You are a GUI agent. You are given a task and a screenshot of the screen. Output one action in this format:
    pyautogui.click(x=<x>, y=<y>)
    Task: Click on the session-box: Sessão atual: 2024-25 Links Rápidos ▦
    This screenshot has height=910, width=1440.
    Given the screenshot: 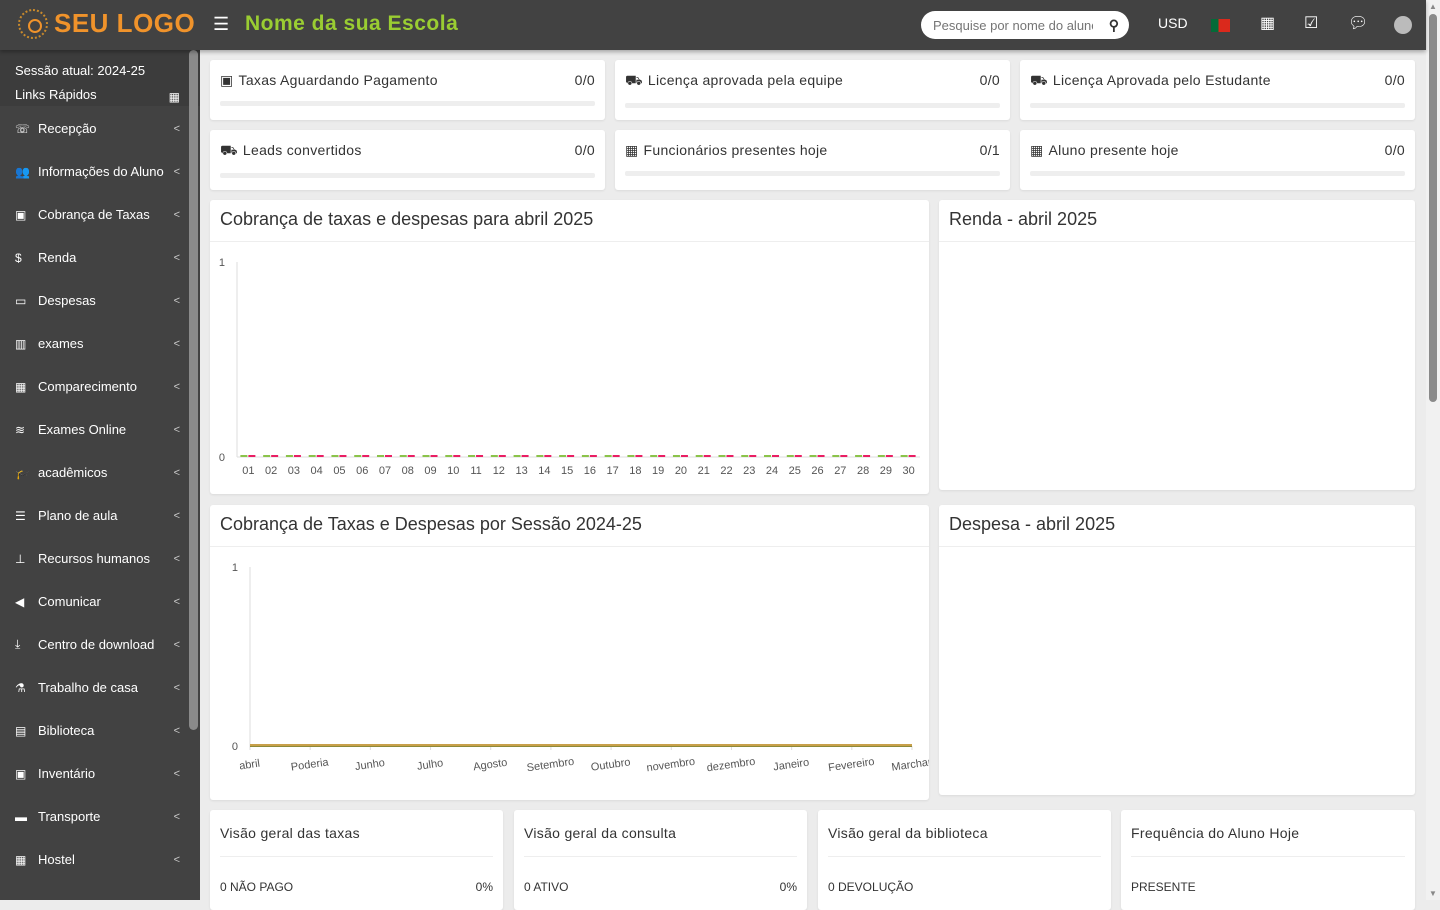 What is the action you would take?
    pyautogui.click(x=100, y=78)
    